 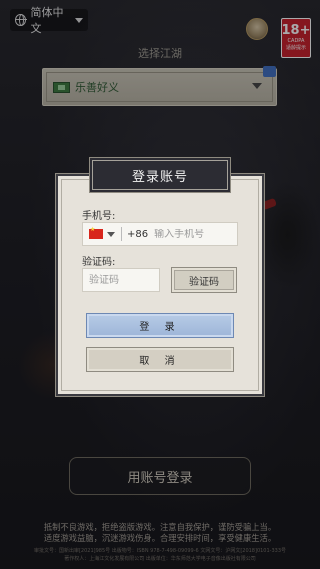 I want to click on china-flag-icon, so click(x=96, y=232).